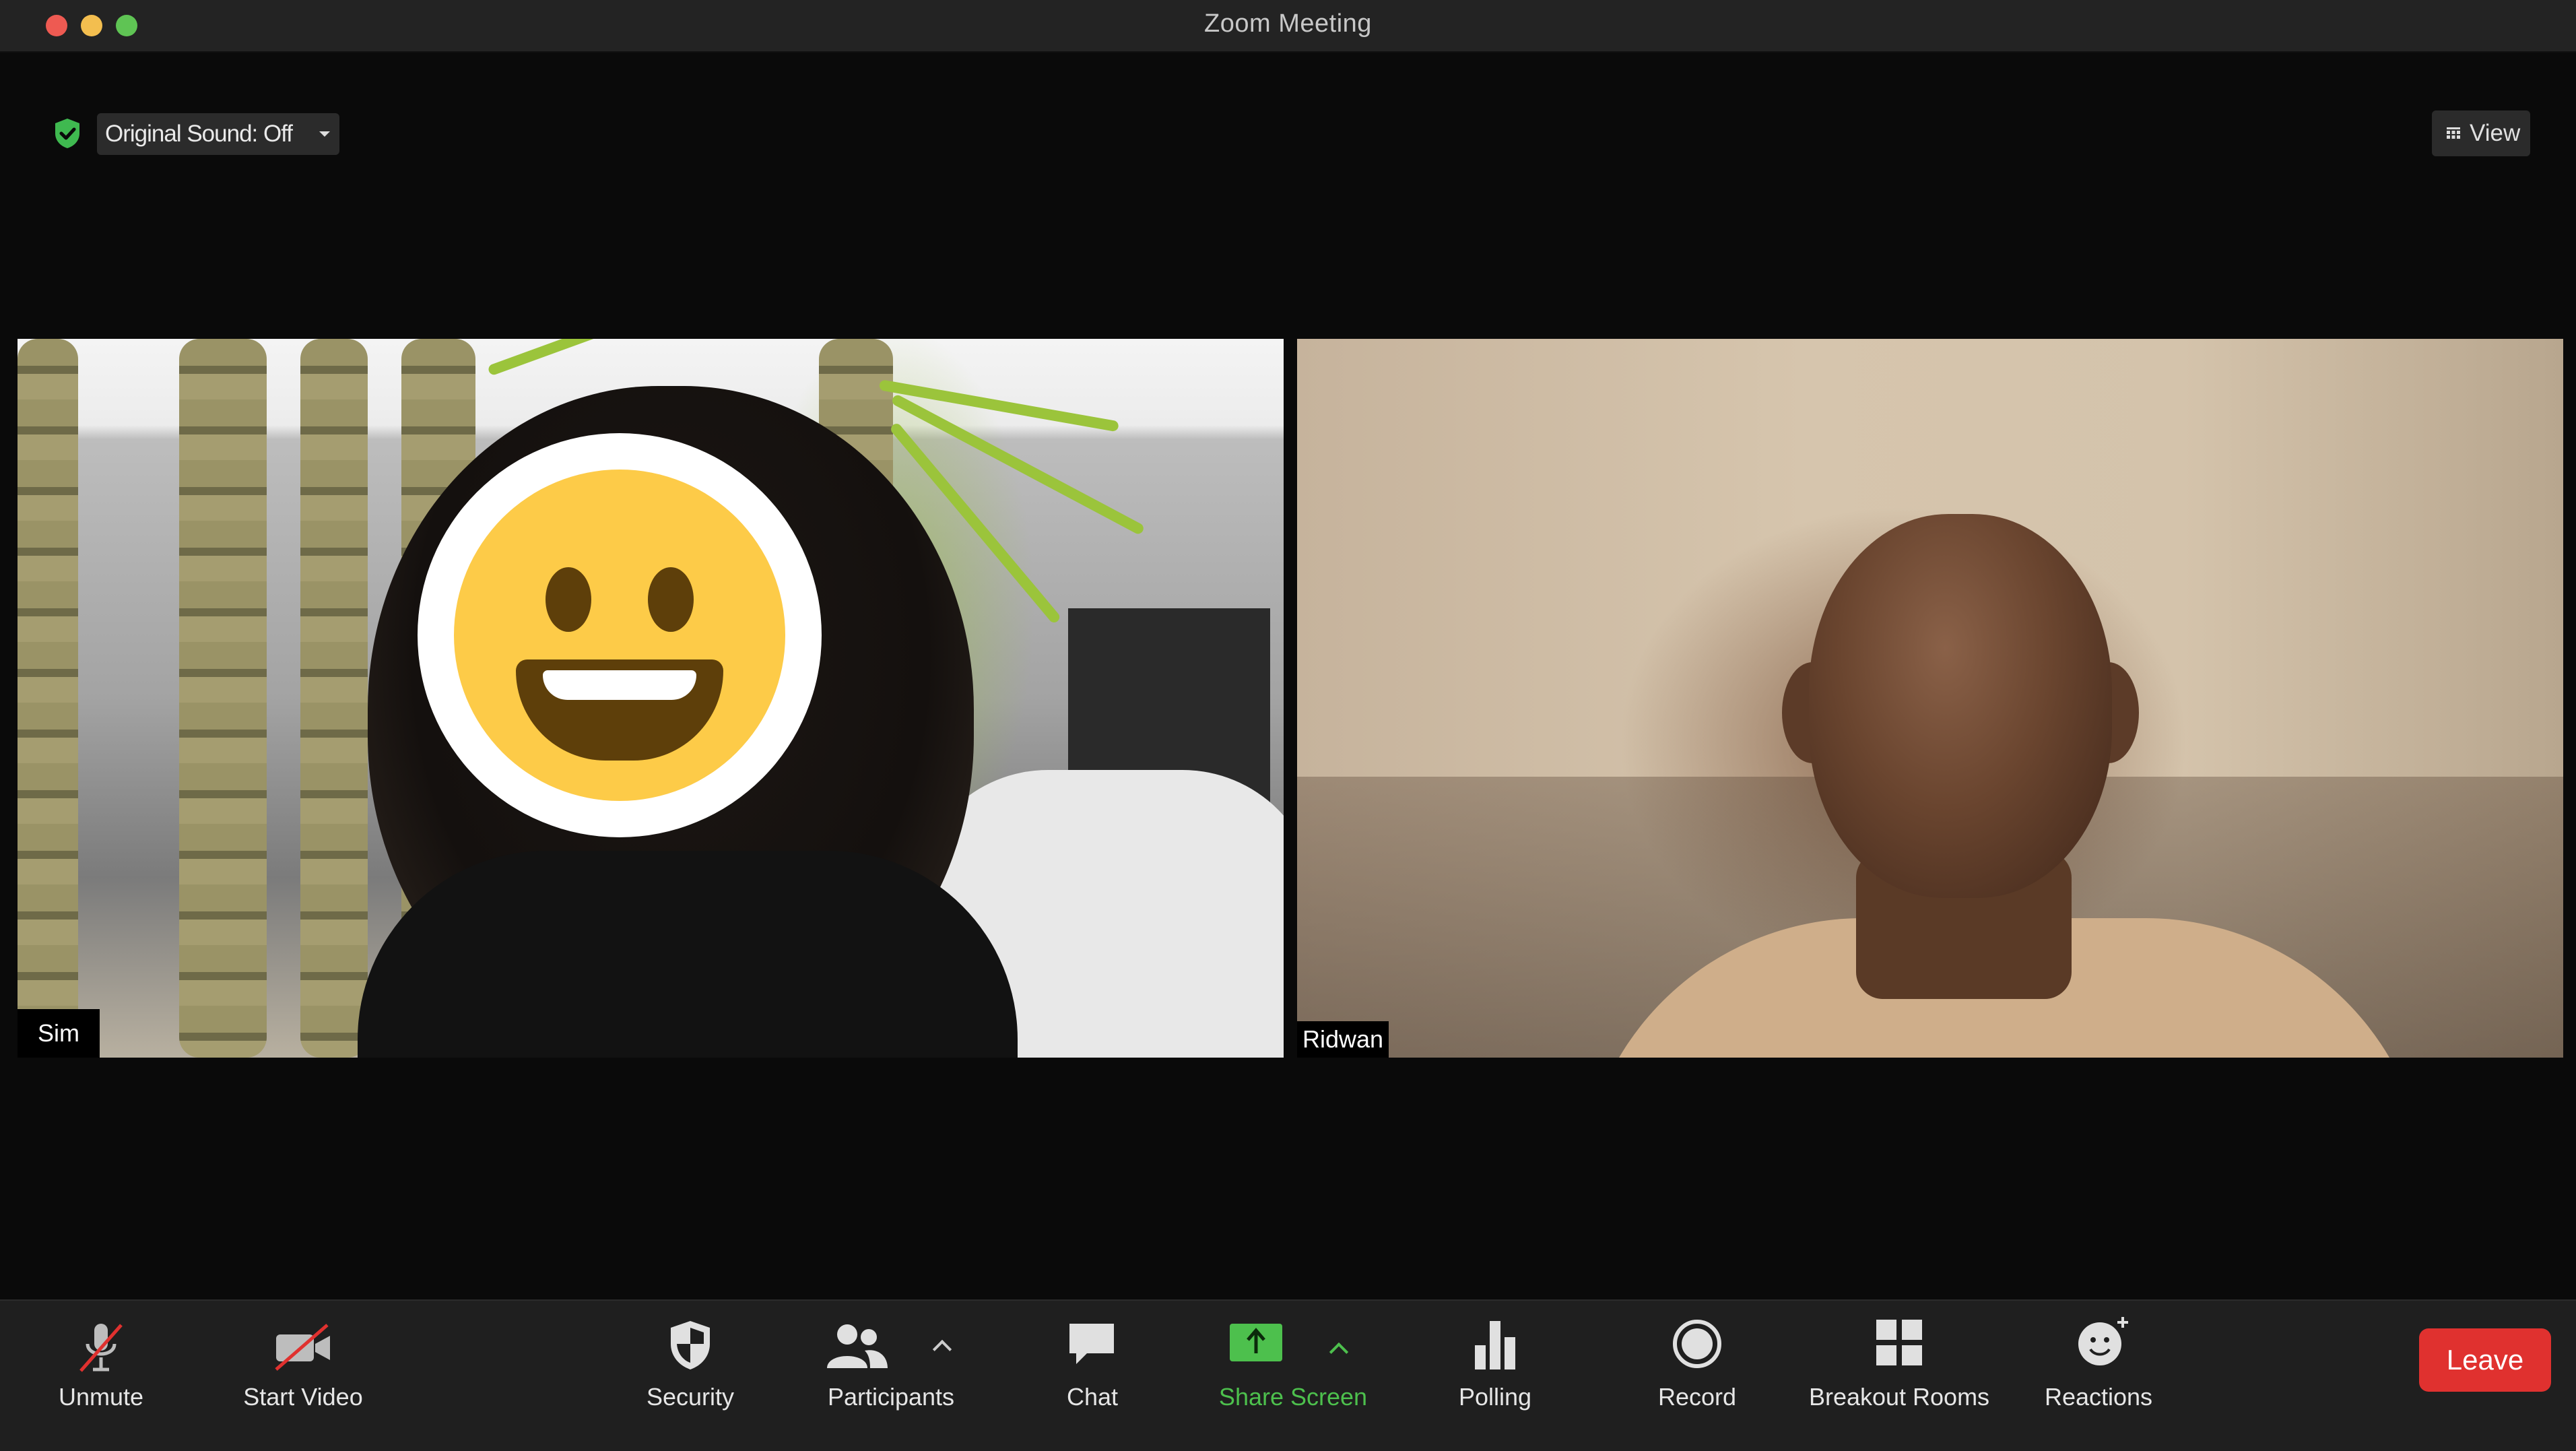  I want to click on view-label: View, so click(2495, 133).